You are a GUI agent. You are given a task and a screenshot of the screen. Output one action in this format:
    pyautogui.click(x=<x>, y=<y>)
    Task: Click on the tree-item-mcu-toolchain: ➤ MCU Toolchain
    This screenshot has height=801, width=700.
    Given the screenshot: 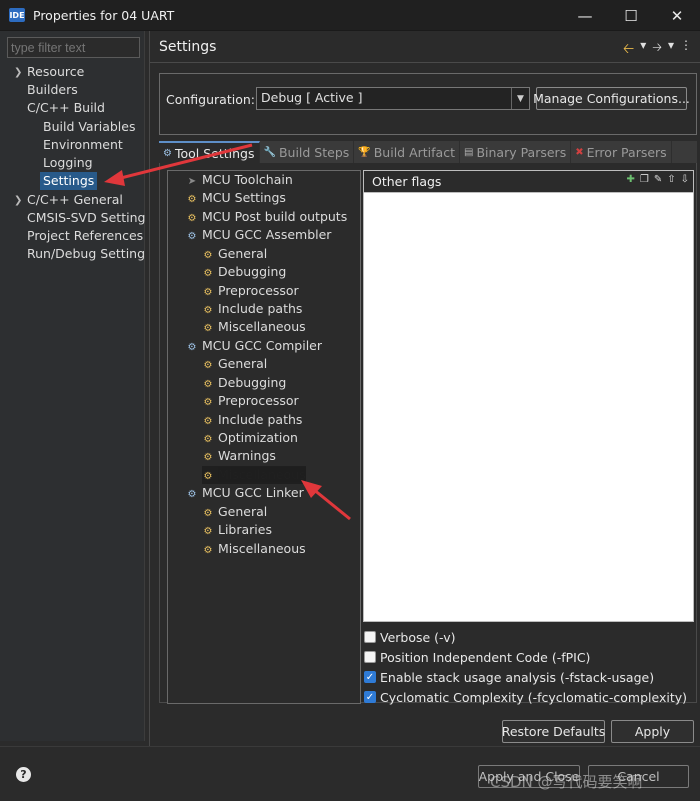 What is the action you would take?
    pyautogui.click(x=239, y=180)
    